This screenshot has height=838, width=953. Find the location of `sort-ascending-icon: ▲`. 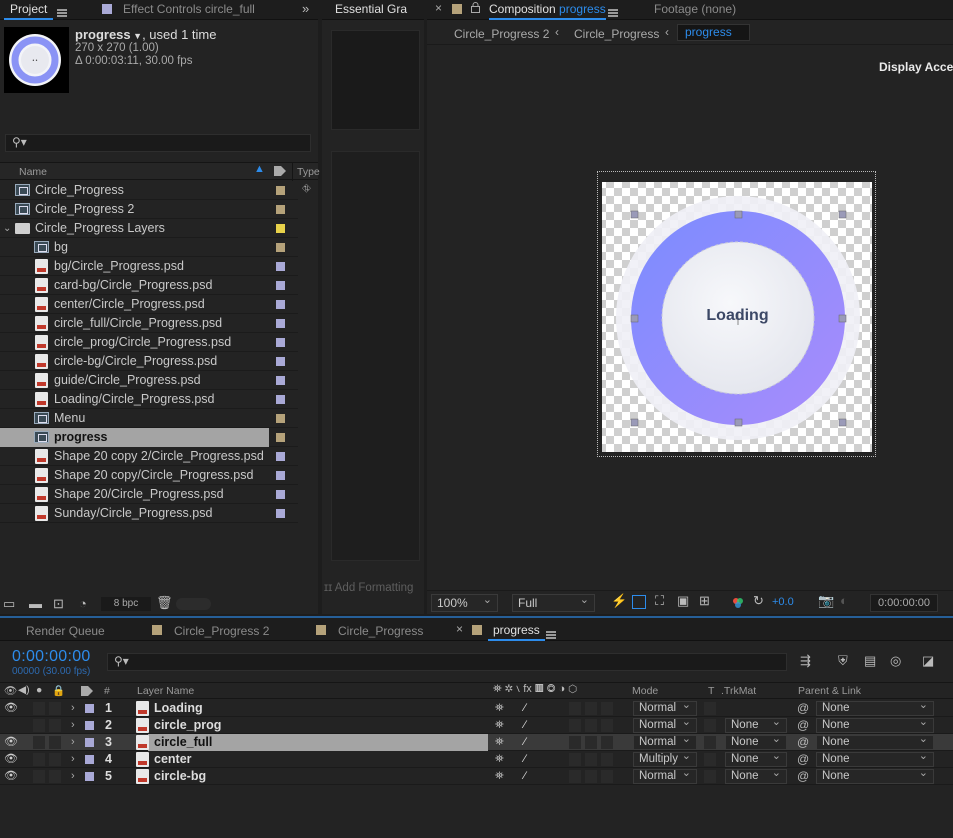

sort-ascending-icon: ▲ is located at coordinates (259, 169).